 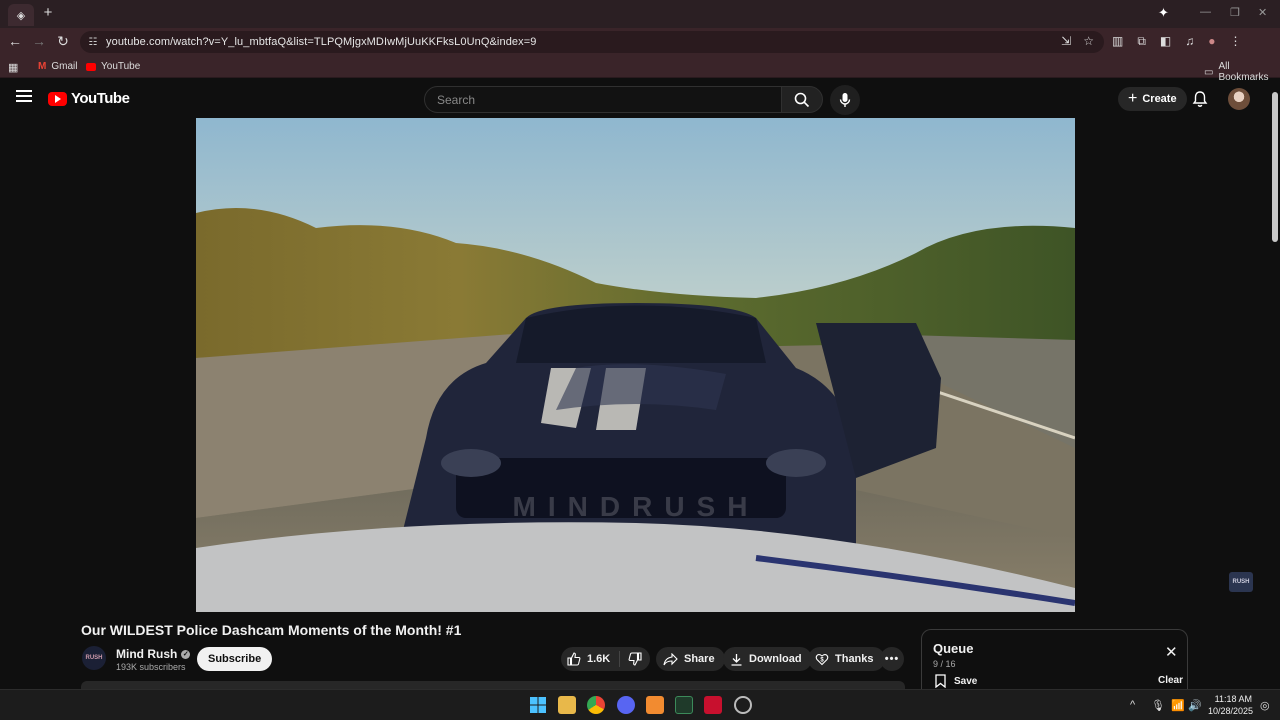 What do you see at coordinates (1209, 72) in the screenshot?
I see `folder-icon: ▭` at bounding box center [1209, 72].